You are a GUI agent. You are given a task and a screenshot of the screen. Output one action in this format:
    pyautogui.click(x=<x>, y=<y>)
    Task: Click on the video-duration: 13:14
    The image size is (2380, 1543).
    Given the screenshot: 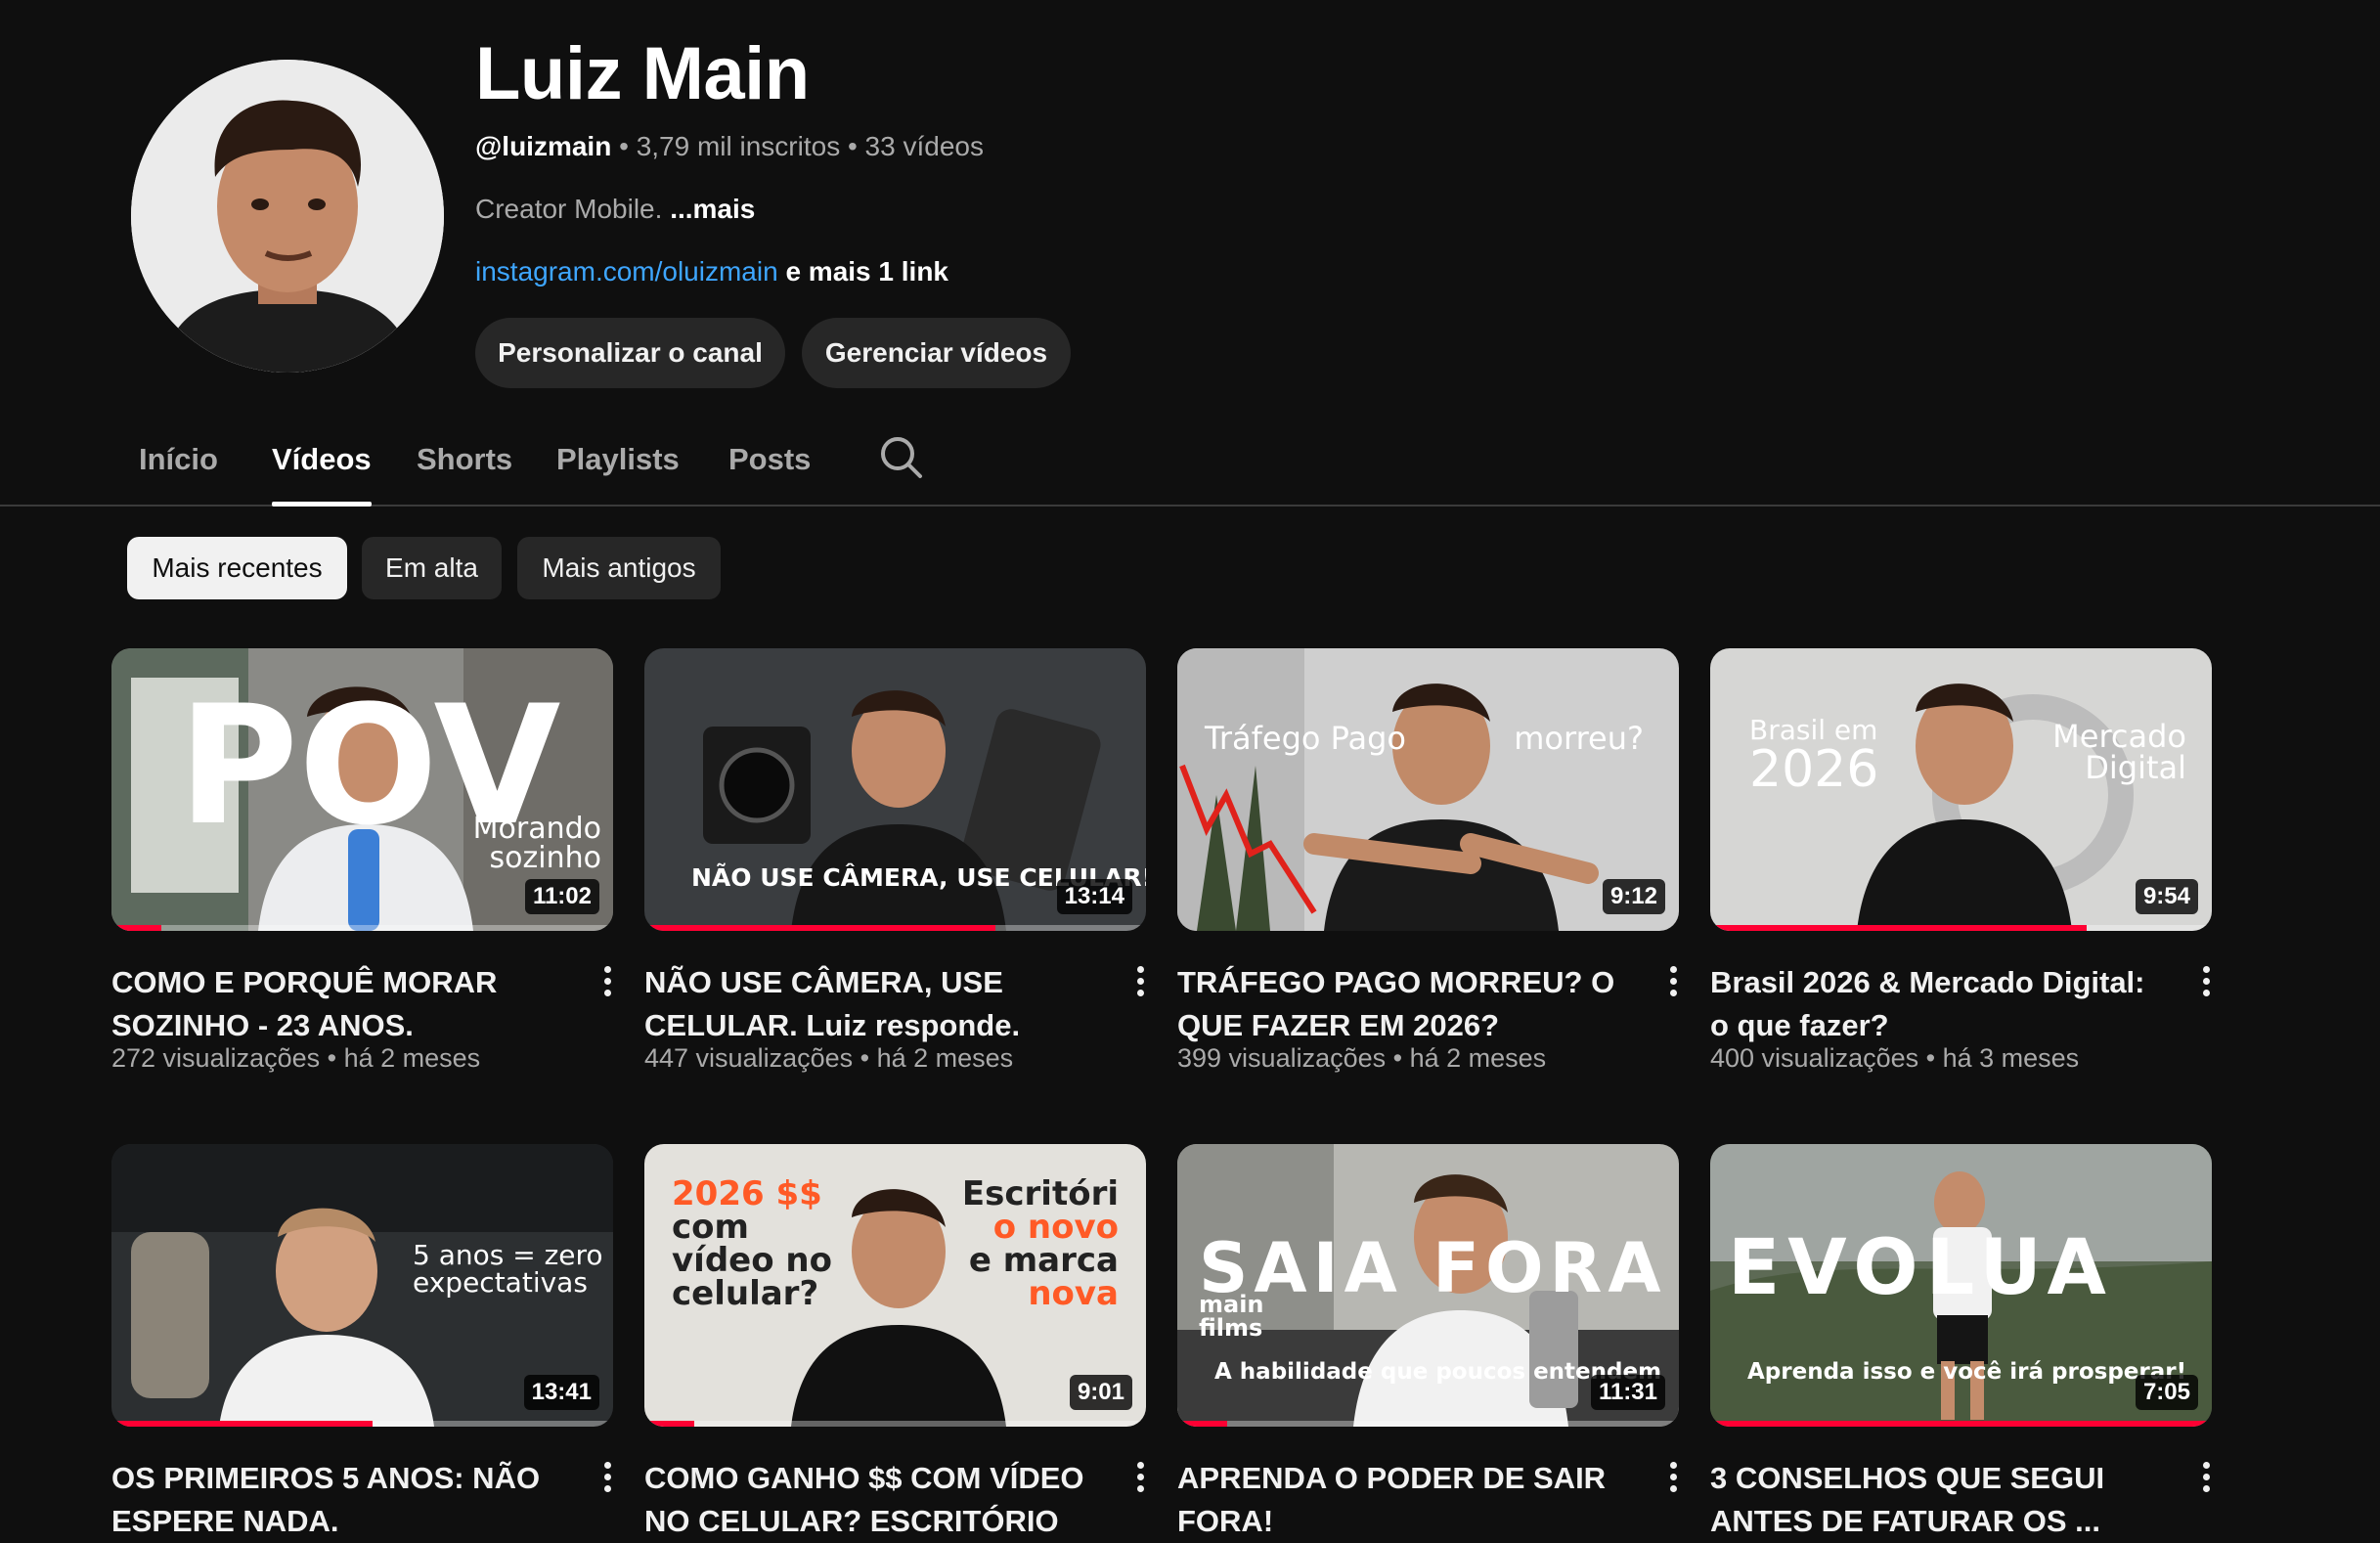 What is the action you would take?
    pyautogui.click(x=1094, y=896)
    